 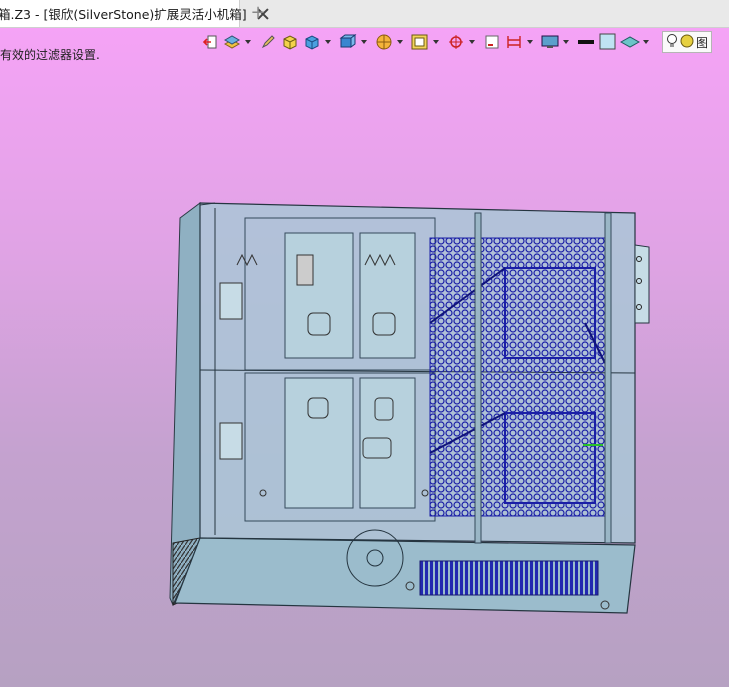 I want to click on document-tab: 箱.Z3 - [银欣(SilverStone)扩展灵活小机箱], so click(x=123, y=13).